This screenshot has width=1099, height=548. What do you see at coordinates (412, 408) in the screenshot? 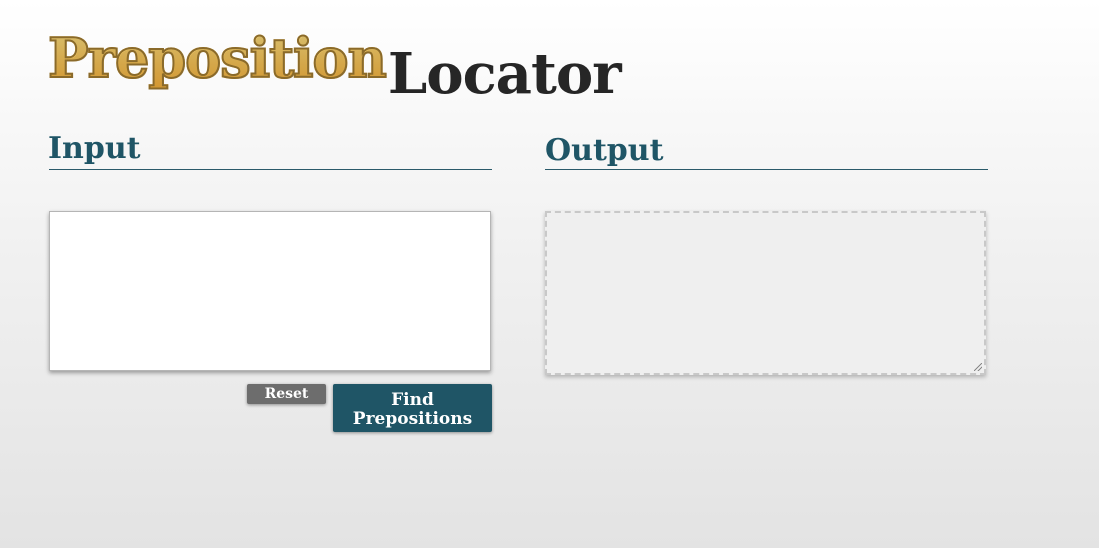
I see `find-prepositions-button: Find Prepositions` at bounding box center [412, 408].